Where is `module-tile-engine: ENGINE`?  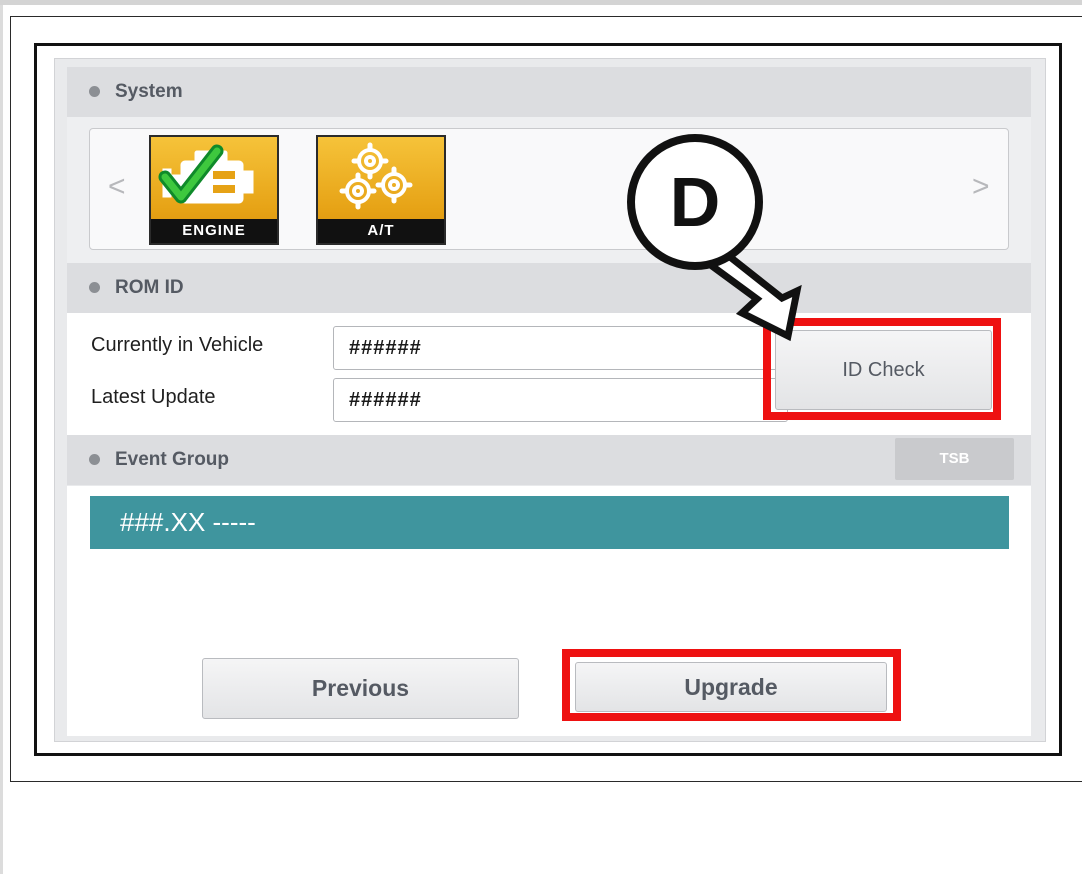
module-tile-engine: ENGINE is located at coordinates (214, 190).